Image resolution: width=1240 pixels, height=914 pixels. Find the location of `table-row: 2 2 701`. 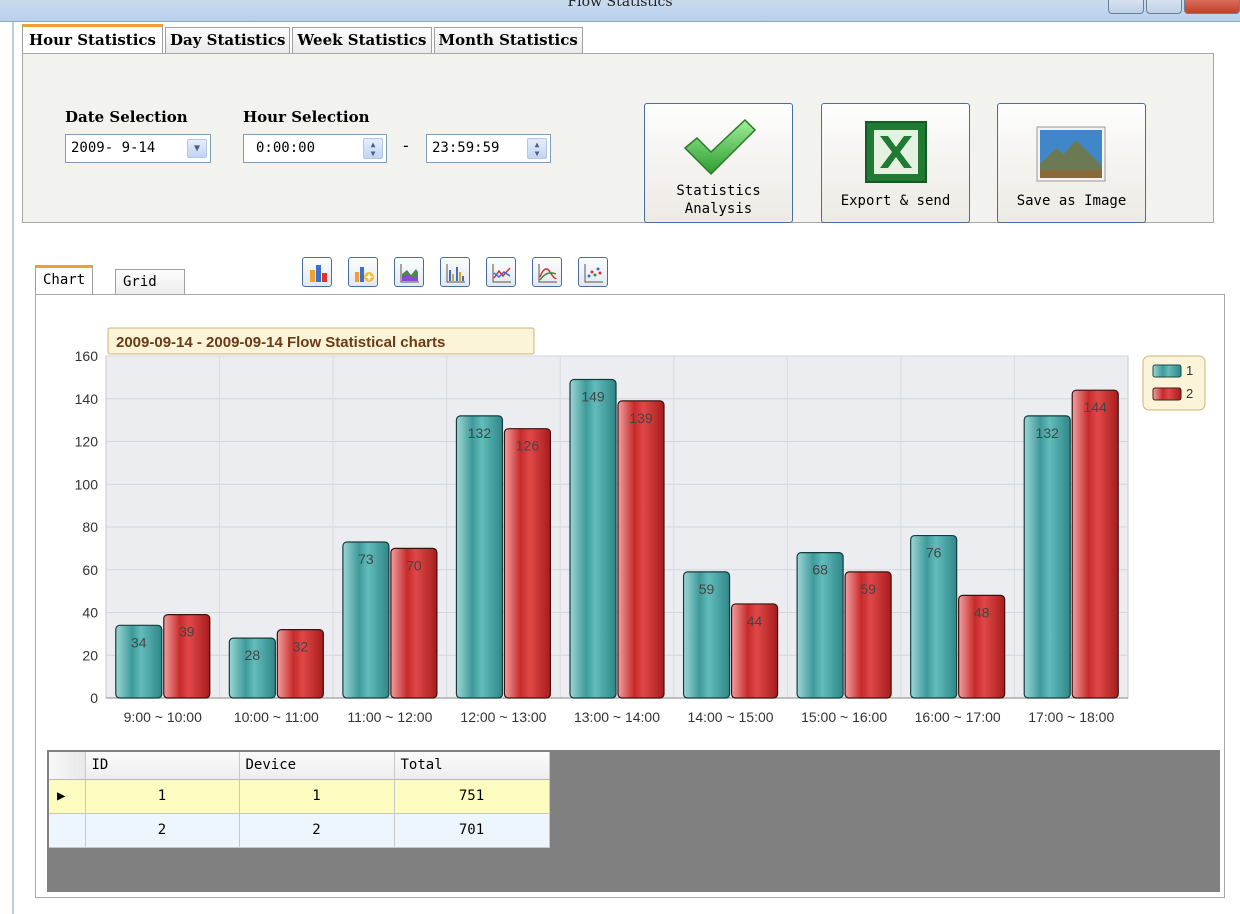

table-row: 2 2 701 is located at coordinates (299, 830).